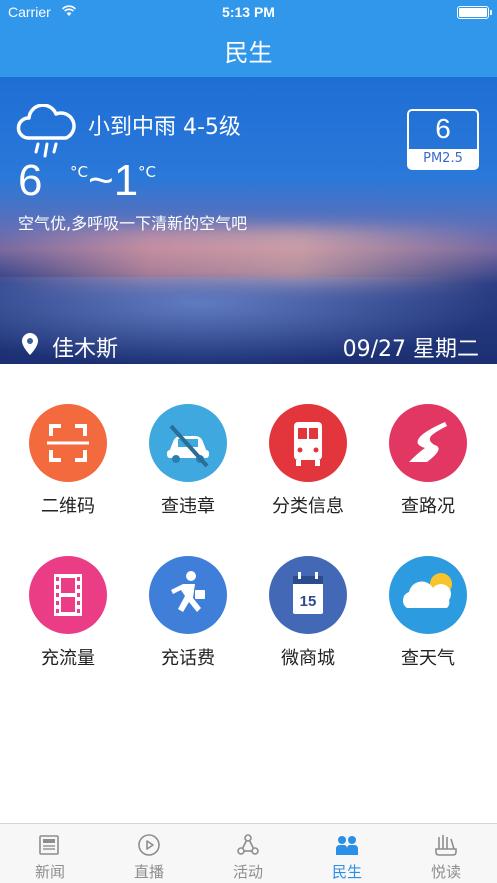  What do you see at coordinates (428, 595) in the screenshot?
I see `weather-cloud-icon` at bounding box center [428, 595].